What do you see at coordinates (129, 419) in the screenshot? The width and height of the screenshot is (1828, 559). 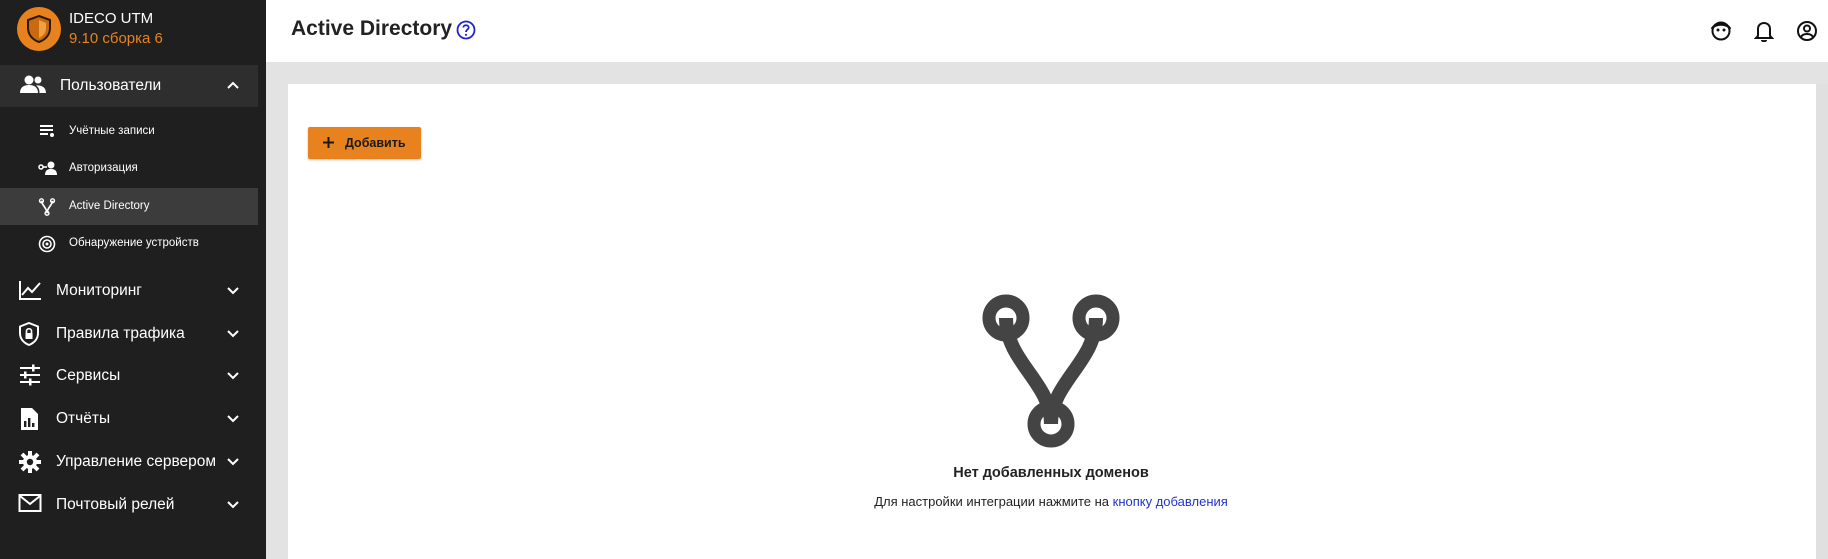 I see `sidebar-section-reports: Отчёты` at bounding box center [129, 419].